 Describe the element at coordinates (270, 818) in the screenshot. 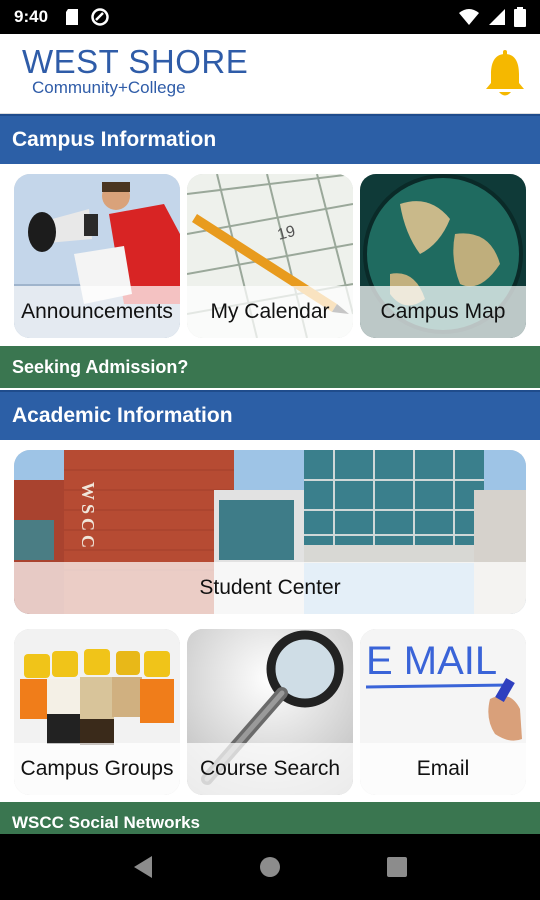

I see `section-social-networks: WSCC Social Networks` at that location.